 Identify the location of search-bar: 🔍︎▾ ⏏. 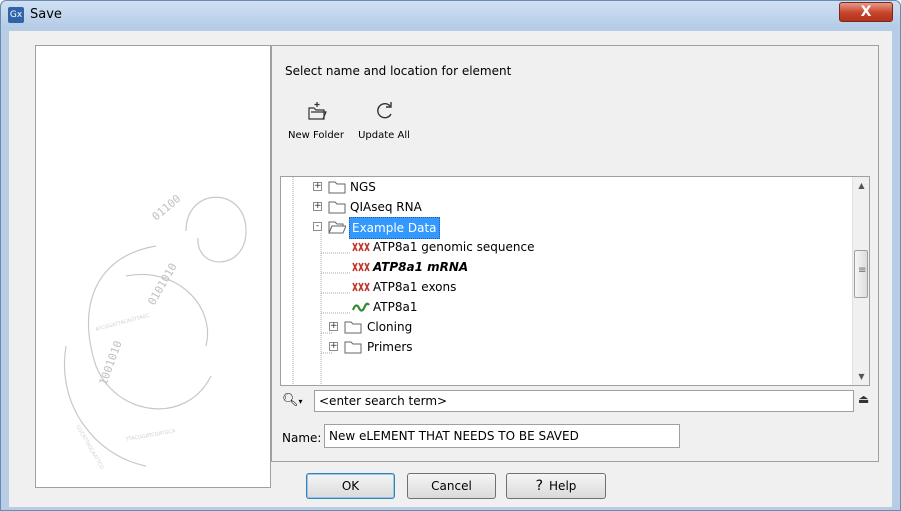
(575, 401).